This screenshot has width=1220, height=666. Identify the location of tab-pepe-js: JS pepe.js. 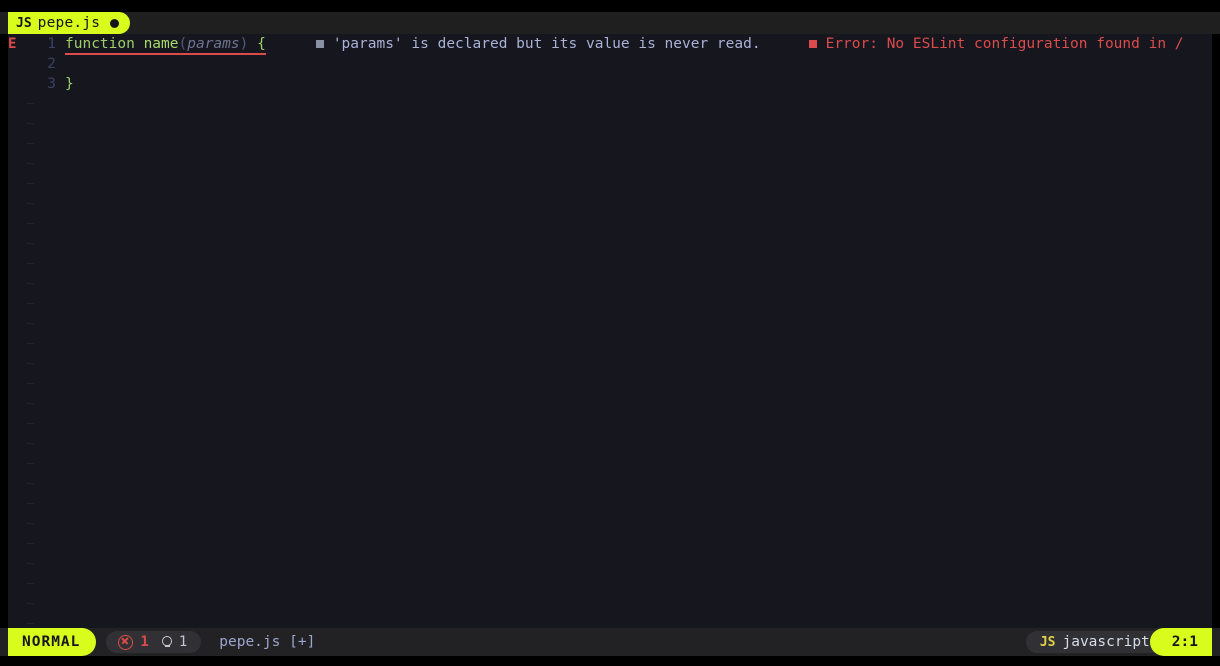
(69, 23).